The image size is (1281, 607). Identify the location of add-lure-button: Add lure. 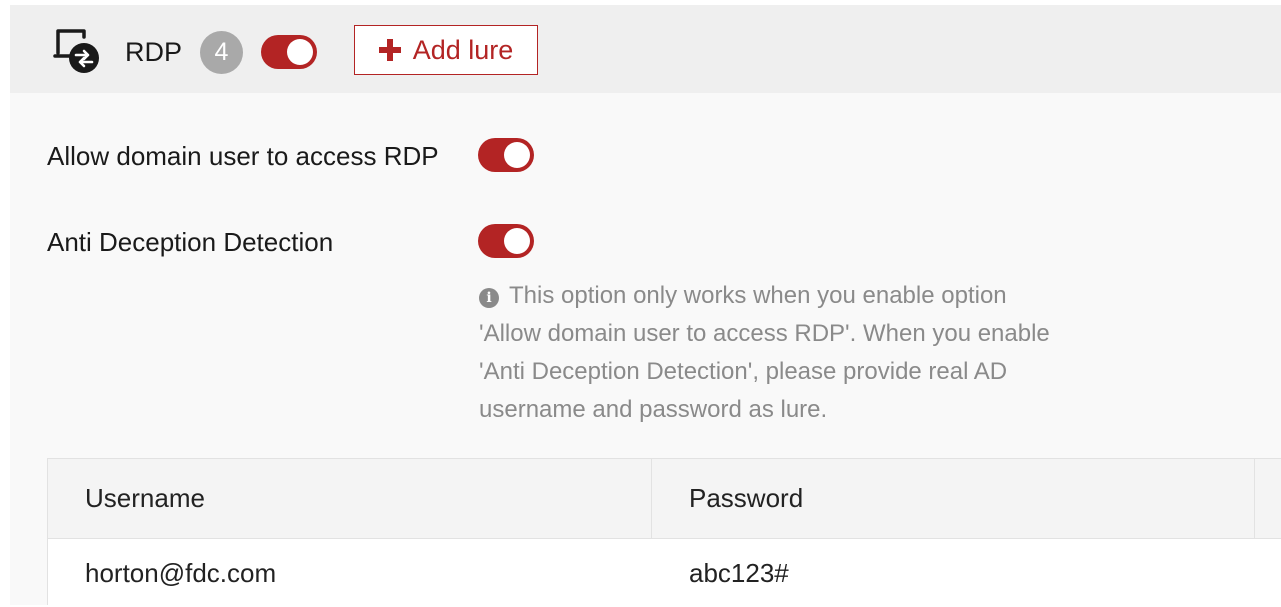
(446, 50).